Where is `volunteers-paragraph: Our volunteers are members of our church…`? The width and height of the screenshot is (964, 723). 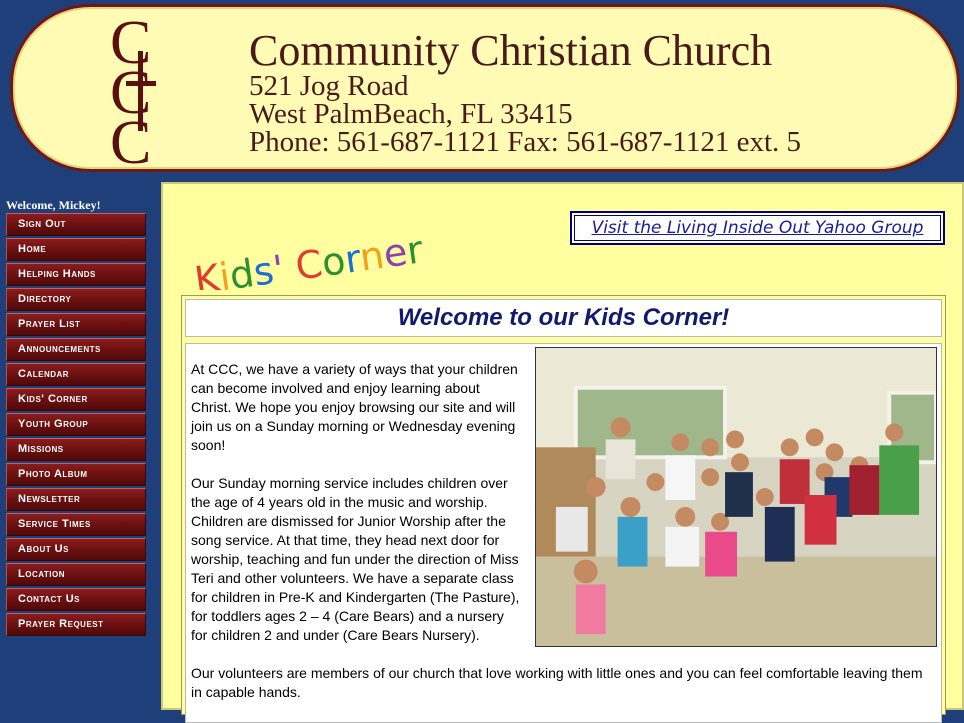
volunteers-paragraph: Our volunteers are members of our church… is located at coordinates (557, 682).